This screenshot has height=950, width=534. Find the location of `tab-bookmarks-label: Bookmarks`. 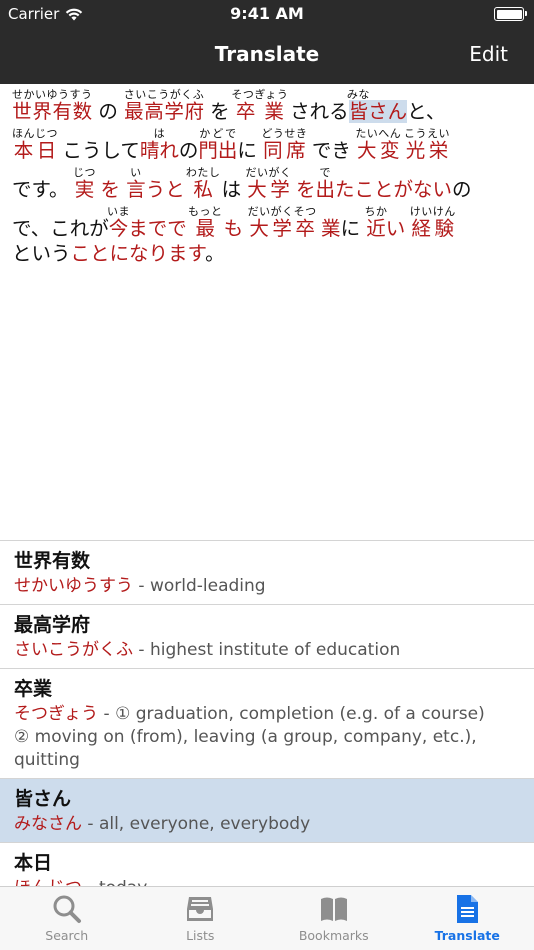

tab-bookmarks-label: Bookmarks is located at coordinates (333, 935).